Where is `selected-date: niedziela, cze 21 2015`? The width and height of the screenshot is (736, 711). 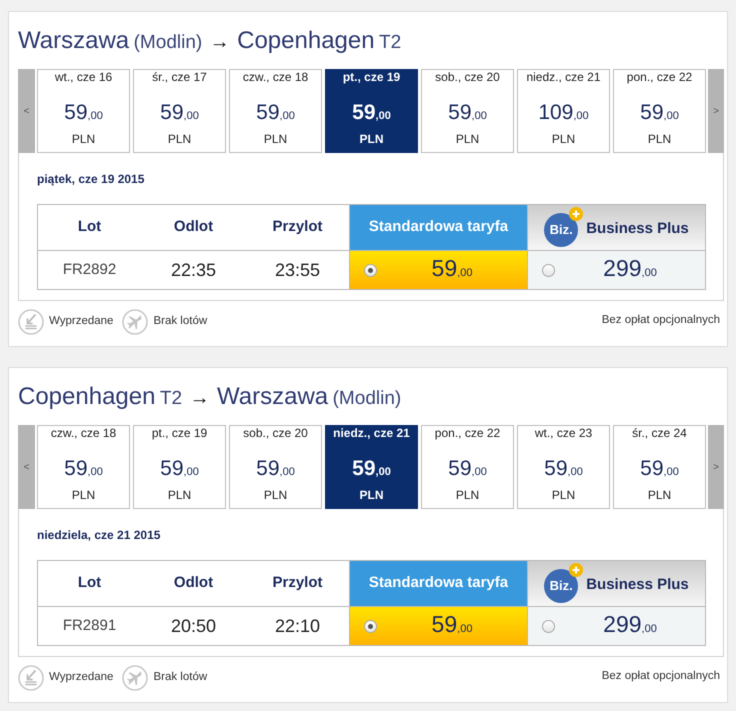
selected-date: niedziela, cze 21 2015 is located at coordinates (98, 535).